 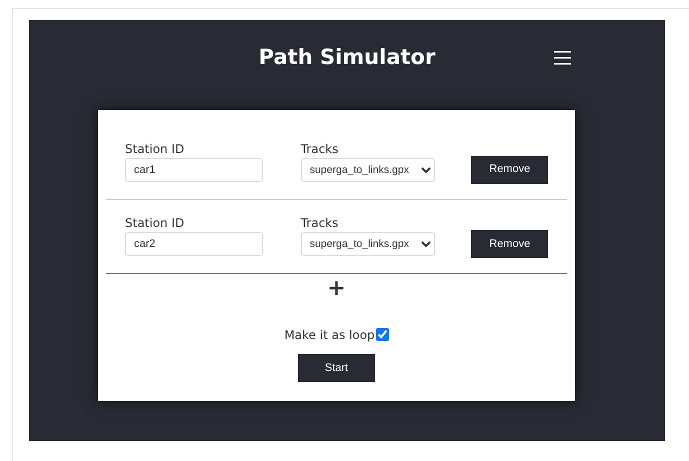 What do you see at coordinates (194, 170) in the screenshot?
I see `station-id-field: car1` at bounding box center [194, 170].